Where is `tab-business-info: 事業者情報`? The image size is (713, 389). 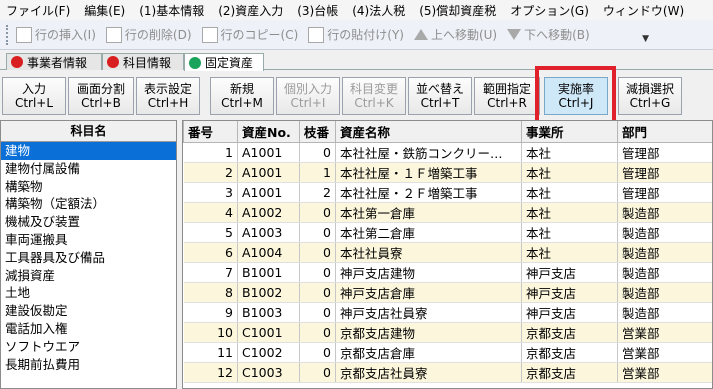 tab-business-info: 事業者情報 is located at coordinates (54, 61).